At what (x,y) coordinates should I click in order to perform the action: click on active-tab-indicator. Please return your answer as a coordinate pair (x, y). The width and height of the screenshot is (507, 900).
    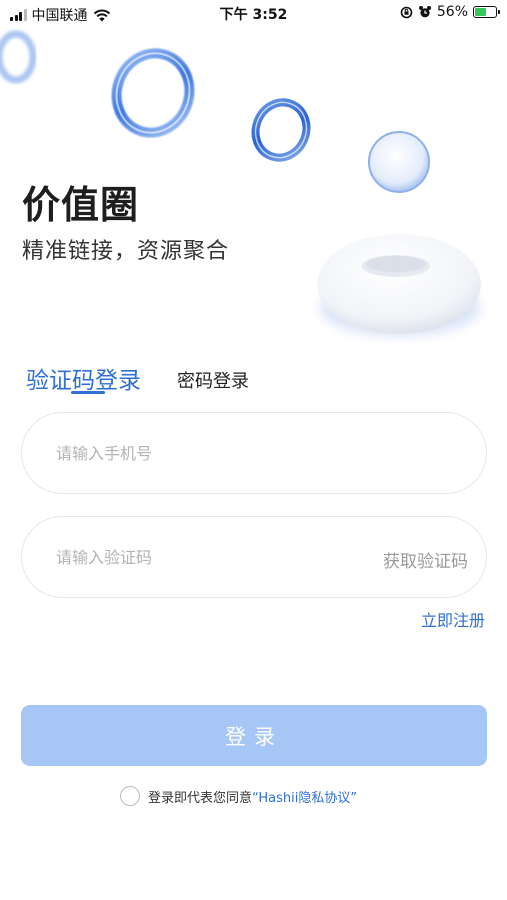
    Looking at the image, I should click on (88, 392).